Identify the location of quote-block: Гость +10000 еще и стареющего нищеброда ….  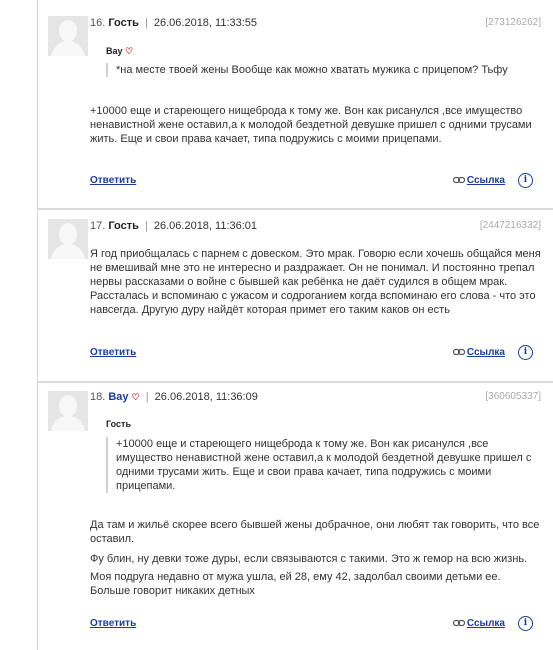
(323, 456).